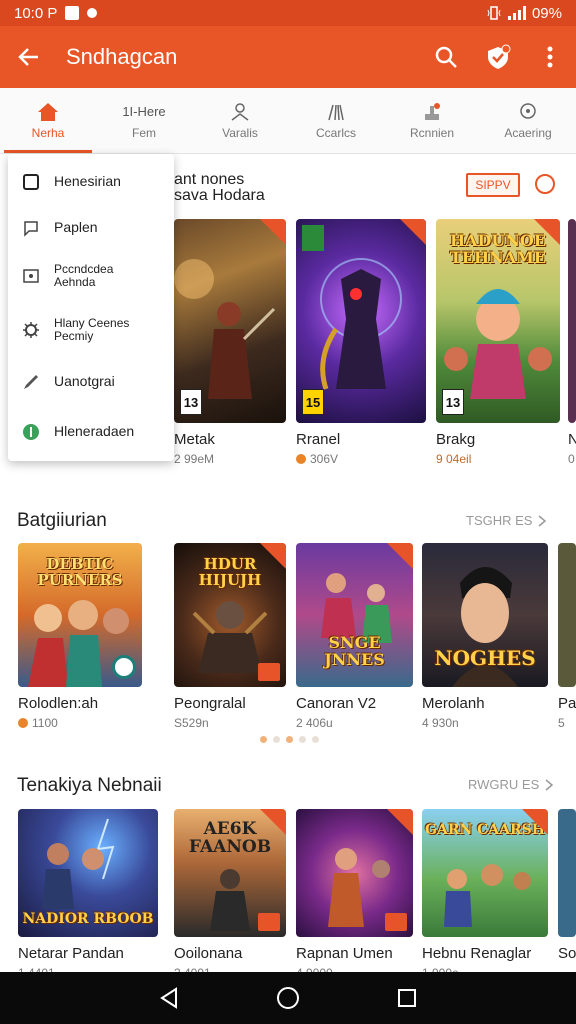  I want to click on game-meta: 2 406u, so click(354, 723).